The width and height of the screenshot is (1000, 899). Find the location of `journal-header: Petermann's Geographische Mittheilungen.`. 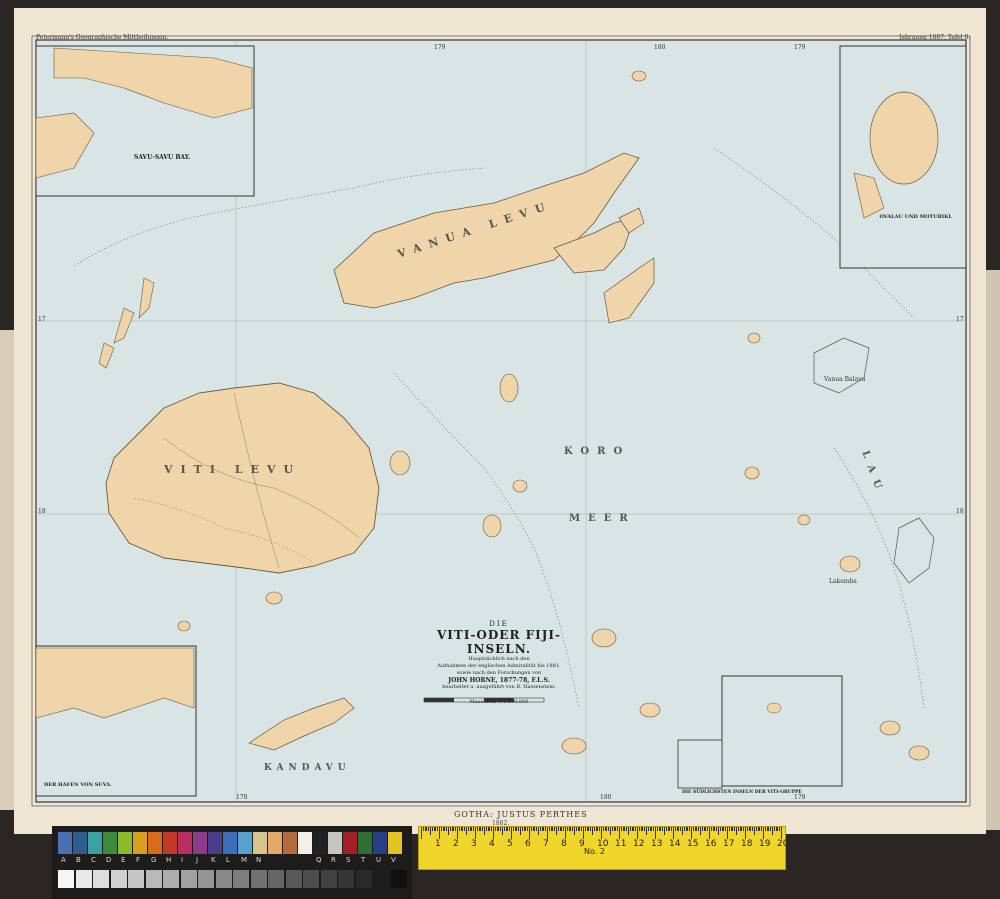

journal-header: Petermann's Geographische Mittheilungen. is located at coordinates (102, 37).